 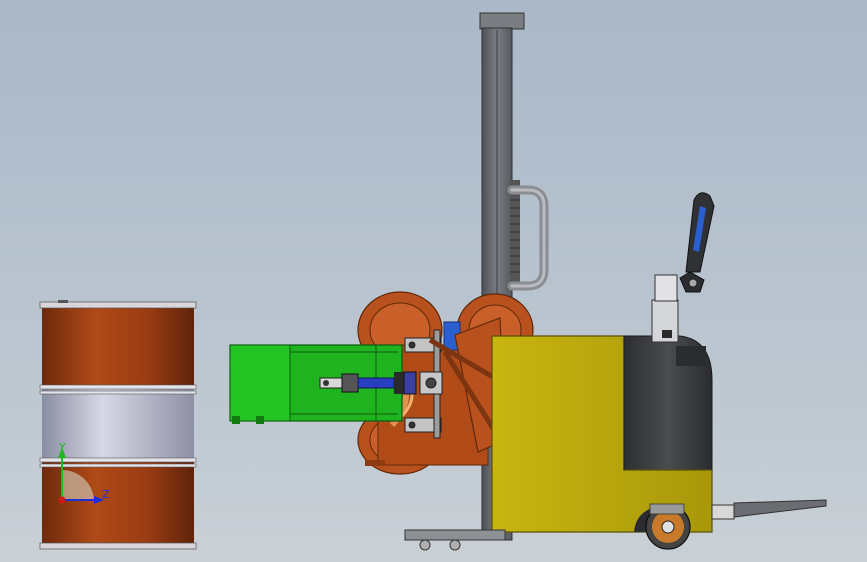 What do you see at coordinates (118, 425) in the screenshot?
I see `drum` at bounding box center [118, 425].